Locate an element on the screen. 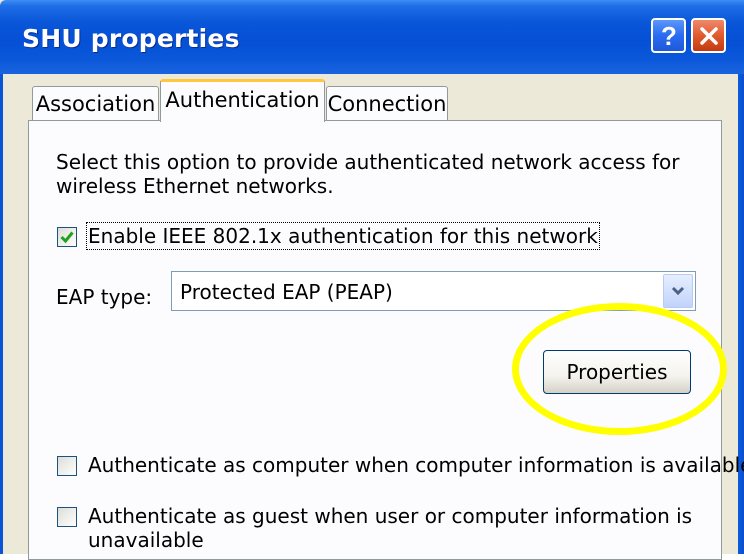  auth-as-guest-checkbox is located at coordinates (67, 517).